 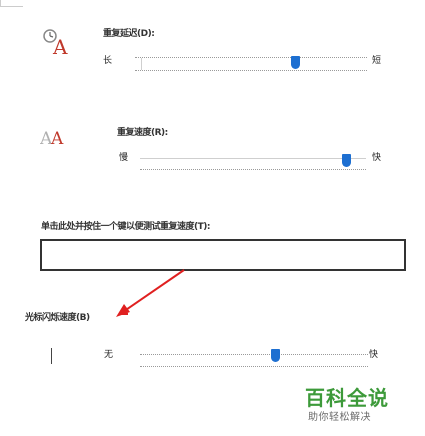 What do you see at coordinates (223, 255) in the screenshot?
I see `repeat-test-input` at bounding box center [223, 255].